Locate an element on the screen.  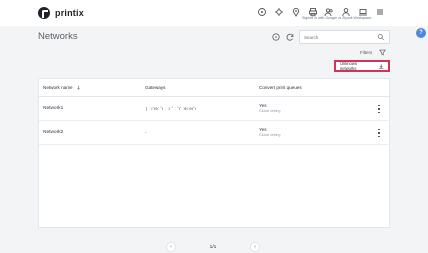
unknown-networks-button: Unknown networks is located at coordinates (362, 66).